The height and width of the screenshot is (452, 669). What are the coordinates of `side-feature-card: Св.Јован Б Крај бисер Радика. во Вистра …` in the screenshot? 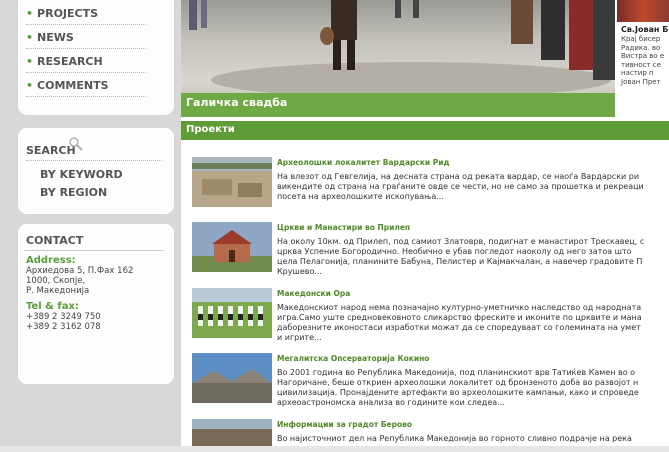 It's located at (643, 49).